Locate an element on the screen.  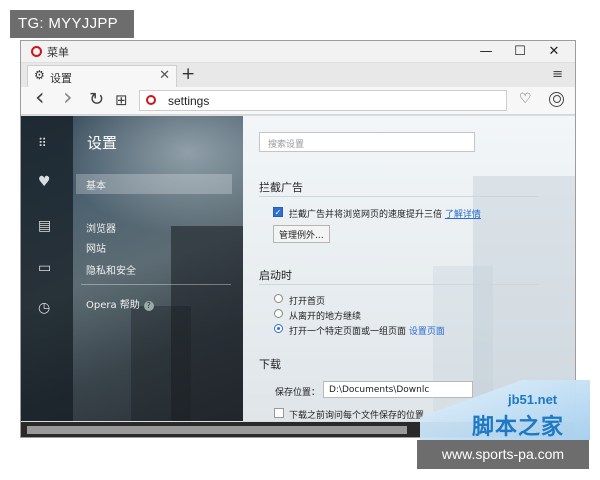
profile-icon is located at coordinates (556, 99).